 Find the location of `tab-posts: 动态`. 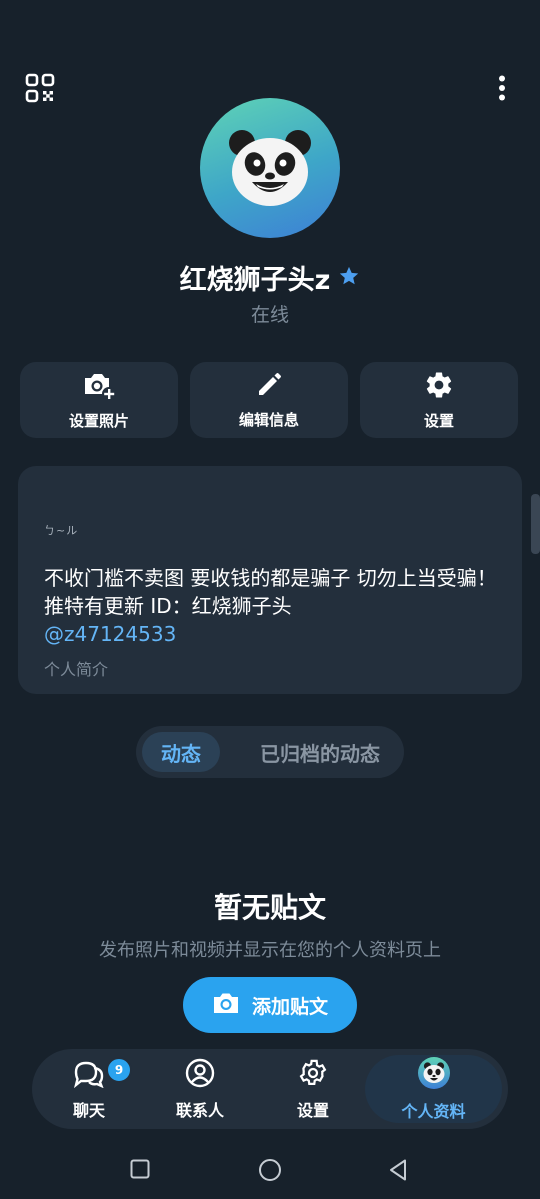

tab-posts: 动态 is located at coordinates (181, 752).